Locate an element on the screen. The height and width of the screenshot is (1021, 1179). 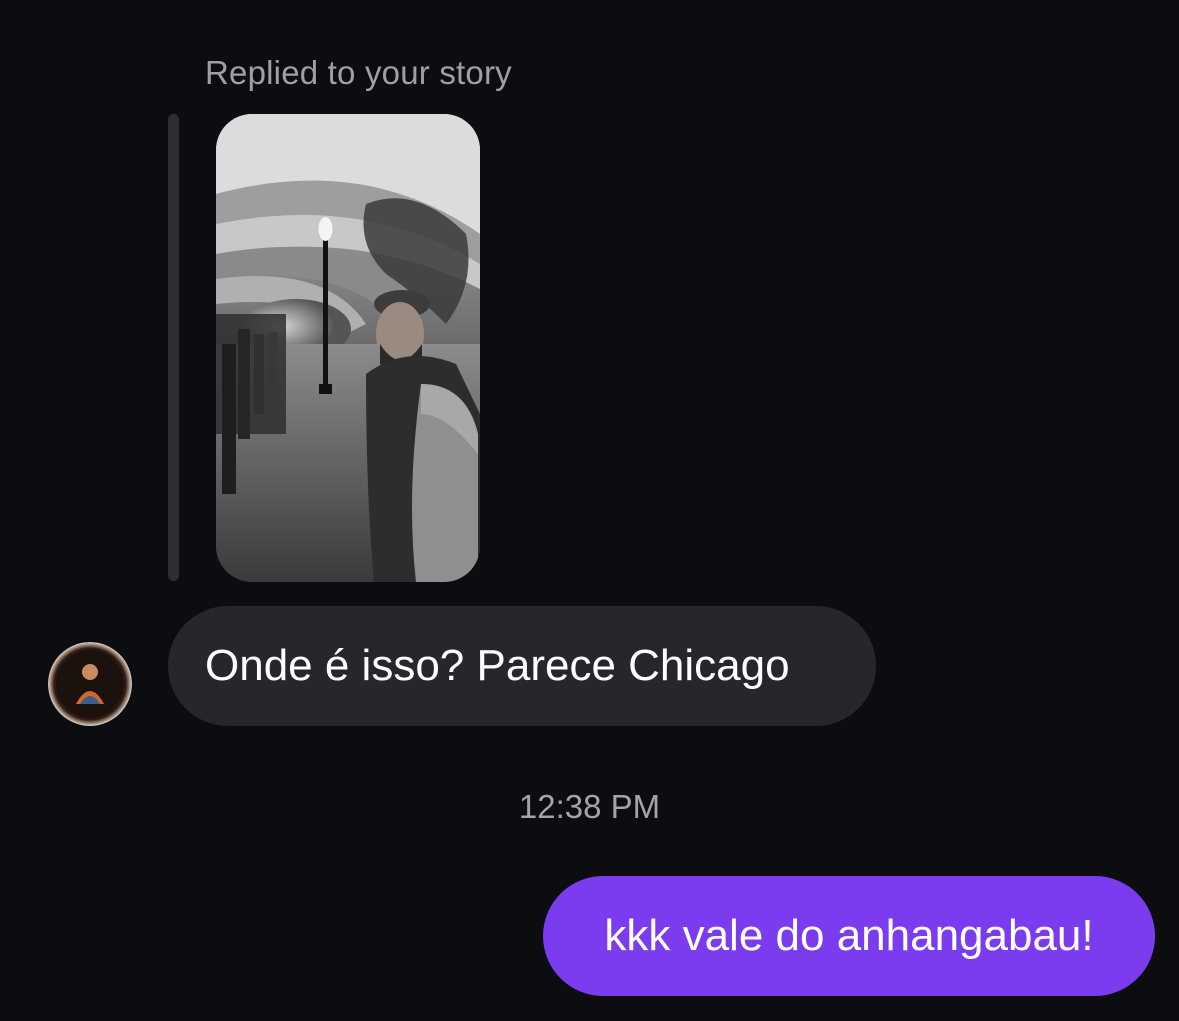
incoming-message-text: Onde é isso? Parece Chicago is located at coordinates (497, 665).